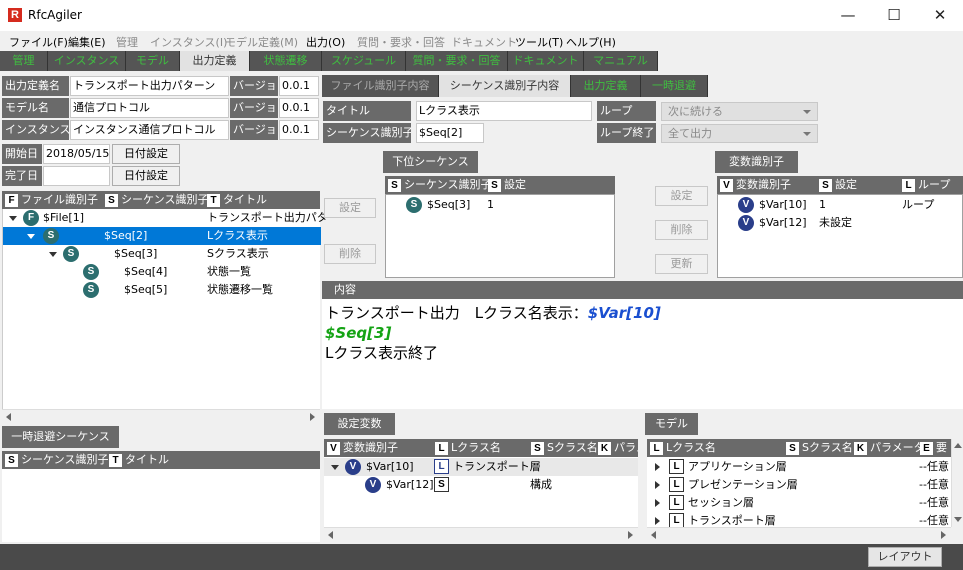 Image resolution: width=963 pixels, height=570 pixels. I want to click on tab-model: モデル, so click(153, 61).